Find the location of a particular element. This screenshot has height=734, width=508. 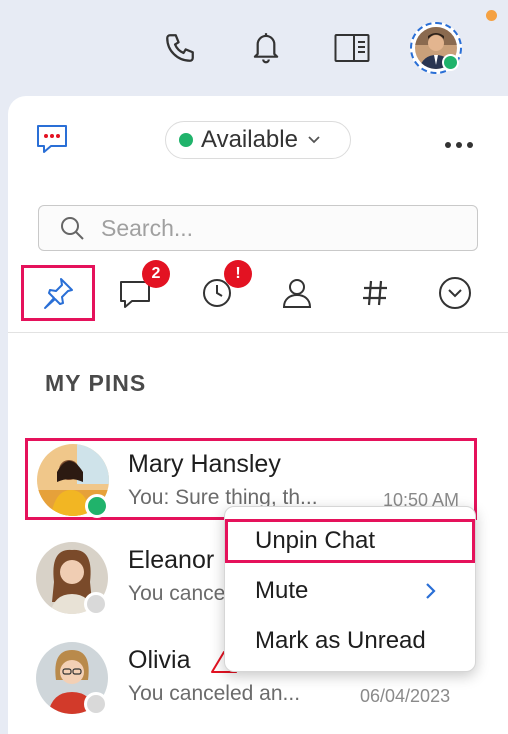

menu-item-unpin-chat: Unpin Chat is located at coordinates (350, 541).